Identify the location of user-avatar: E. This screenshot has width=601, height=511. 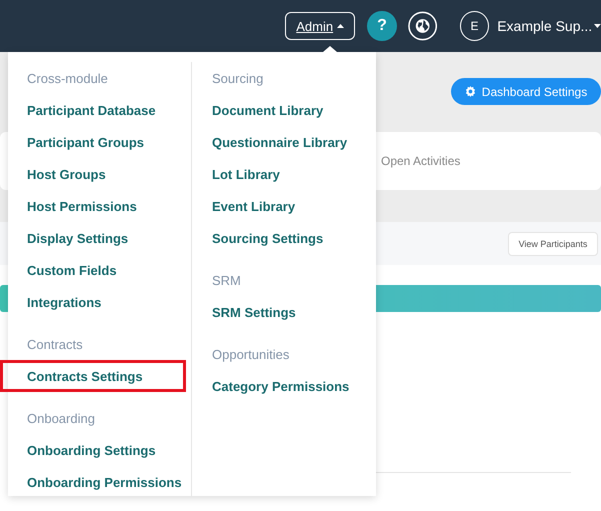
(475, 26).